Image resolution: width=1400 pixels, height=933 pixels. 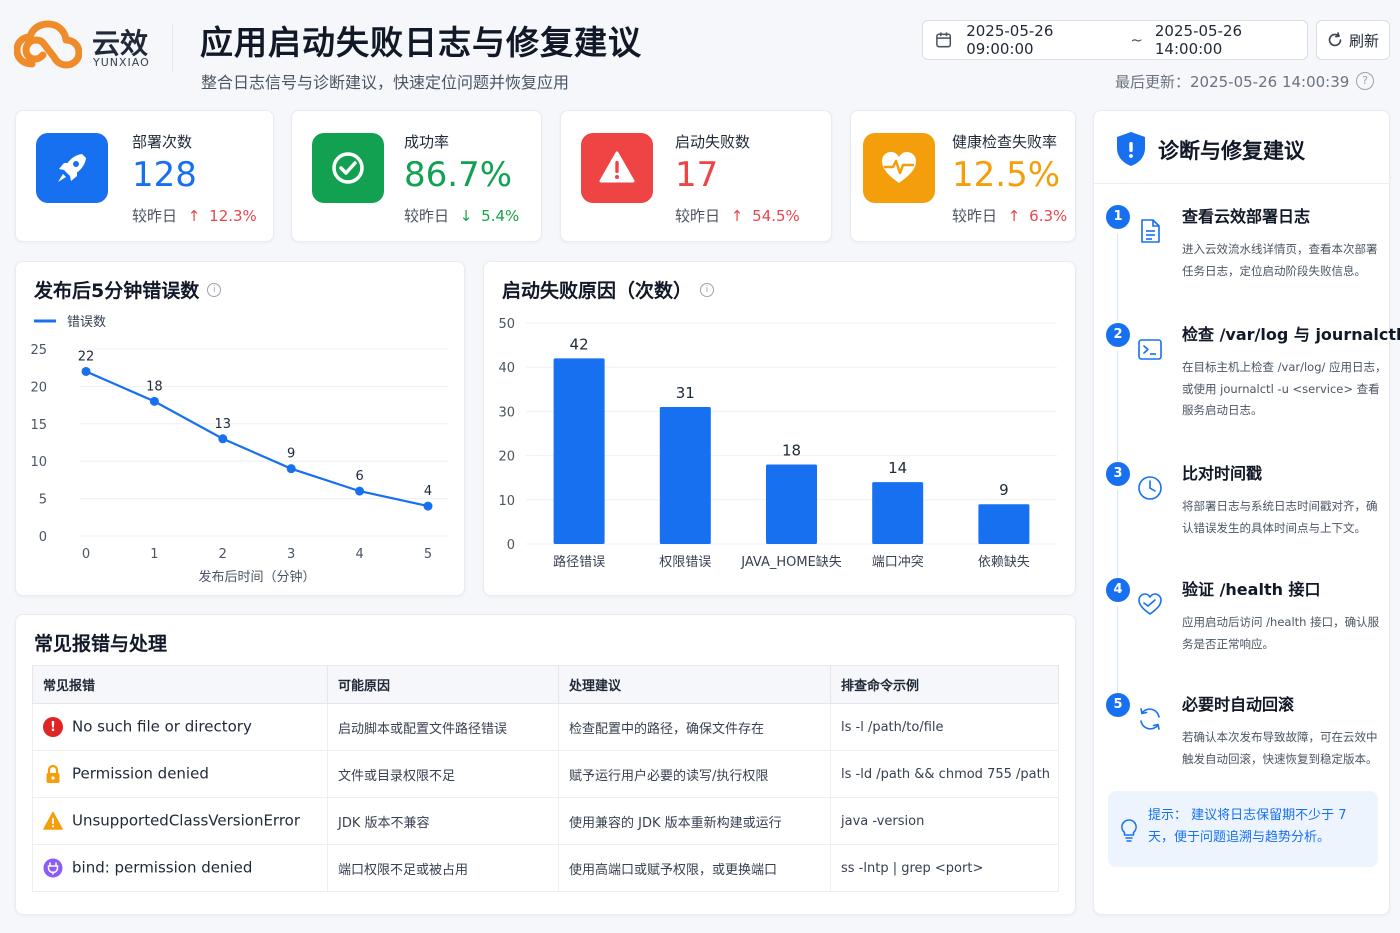 I want to click on data-label: 18, so click(x=154, y=386).